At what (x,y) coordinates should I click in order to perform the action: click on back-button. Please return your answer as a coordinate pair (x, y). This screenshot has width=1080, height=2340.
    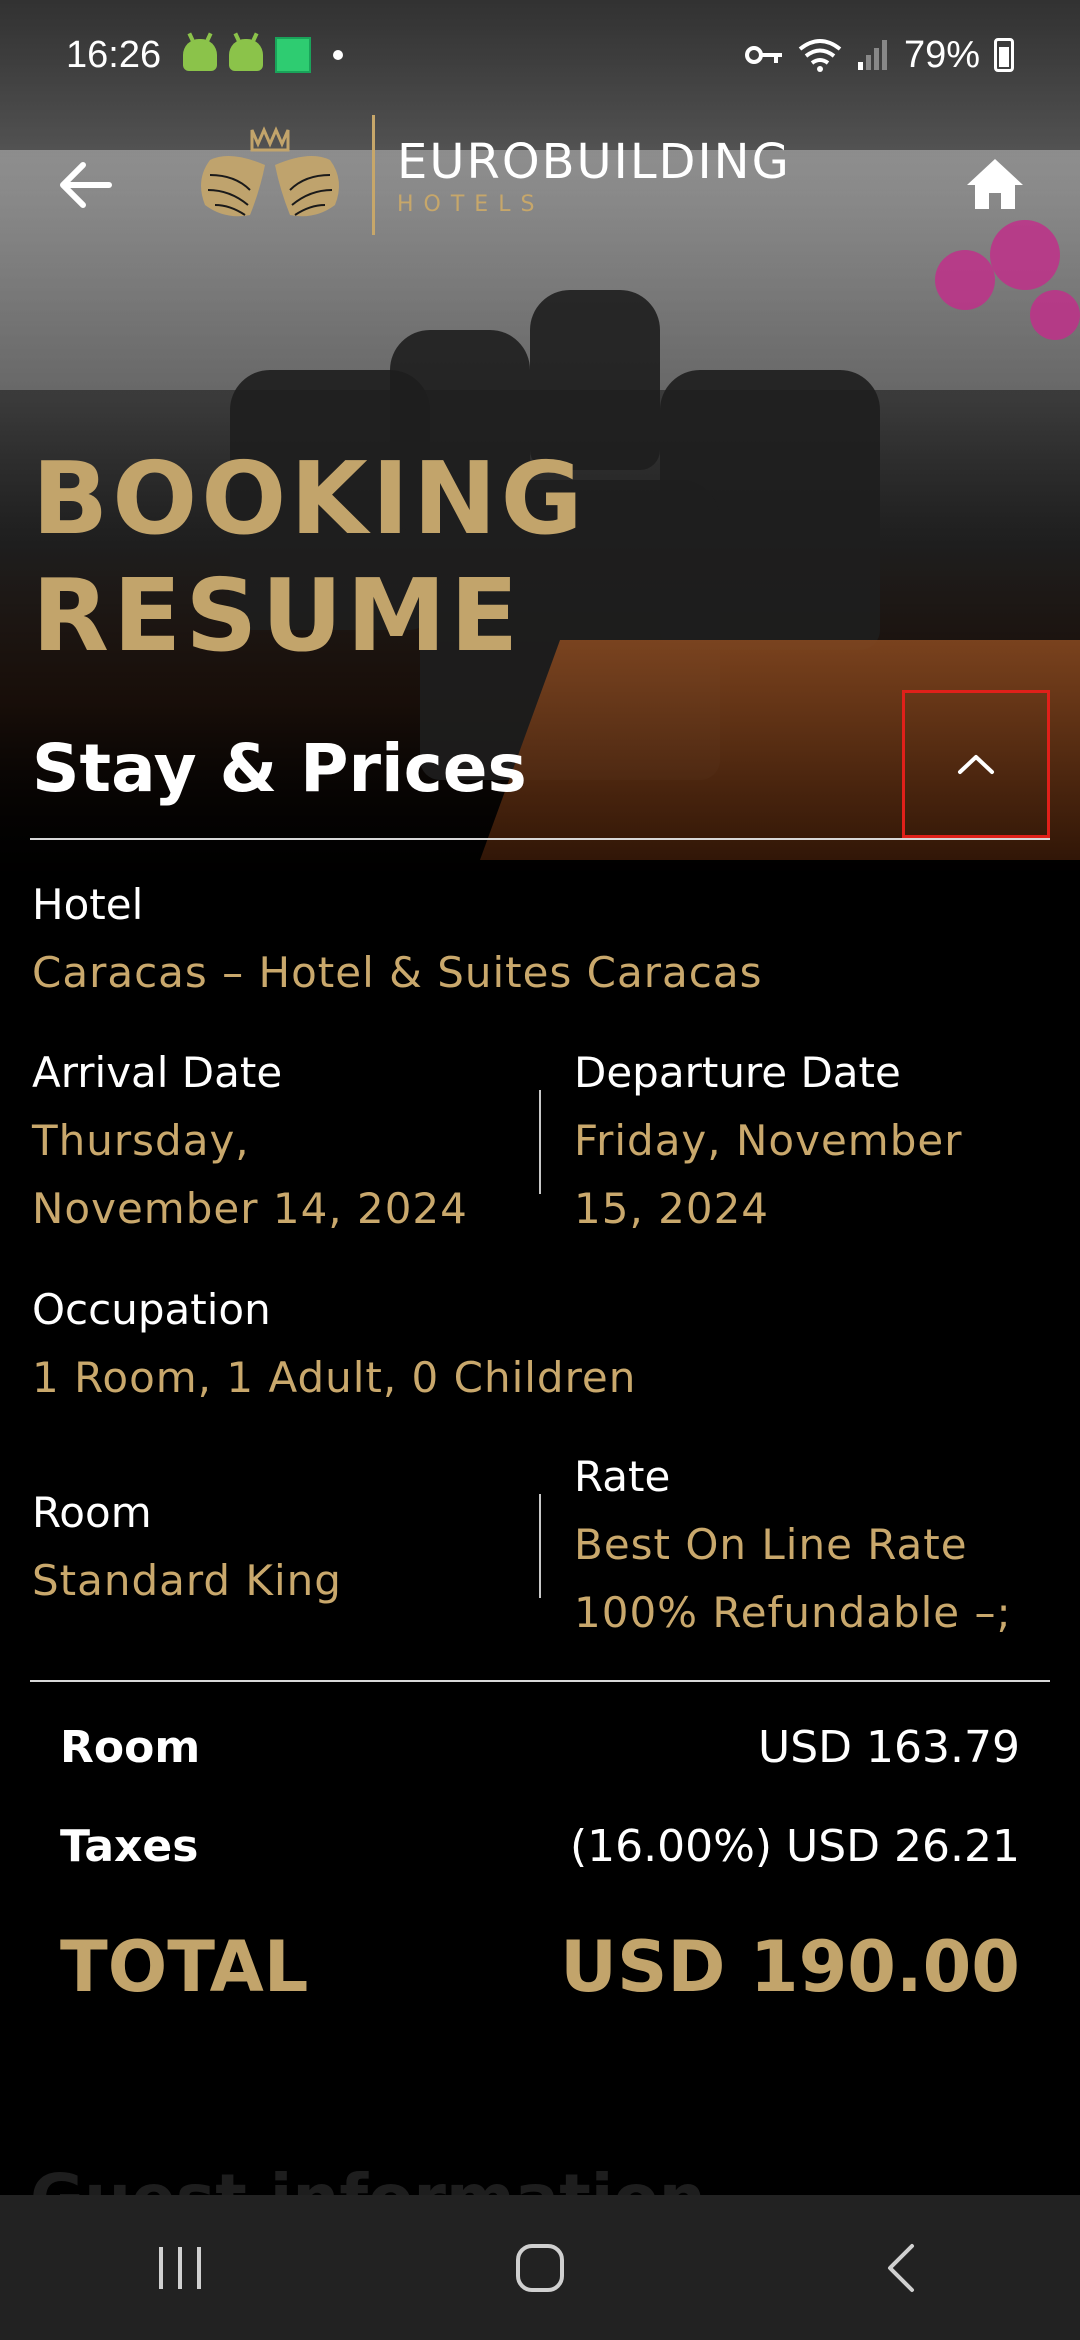
    Looking at the image, I should click on (85, 185).